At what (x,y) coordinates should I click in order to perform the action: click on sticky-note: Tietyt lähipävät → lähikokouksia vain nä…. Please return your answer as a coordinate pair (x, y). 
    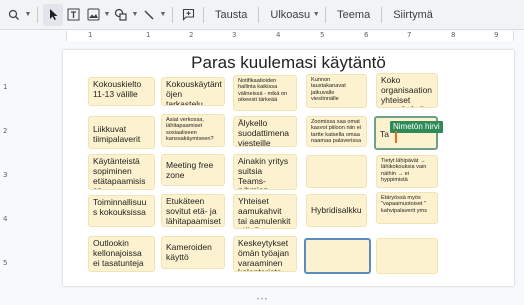
    Looking at the image, I should click on (407, 171).